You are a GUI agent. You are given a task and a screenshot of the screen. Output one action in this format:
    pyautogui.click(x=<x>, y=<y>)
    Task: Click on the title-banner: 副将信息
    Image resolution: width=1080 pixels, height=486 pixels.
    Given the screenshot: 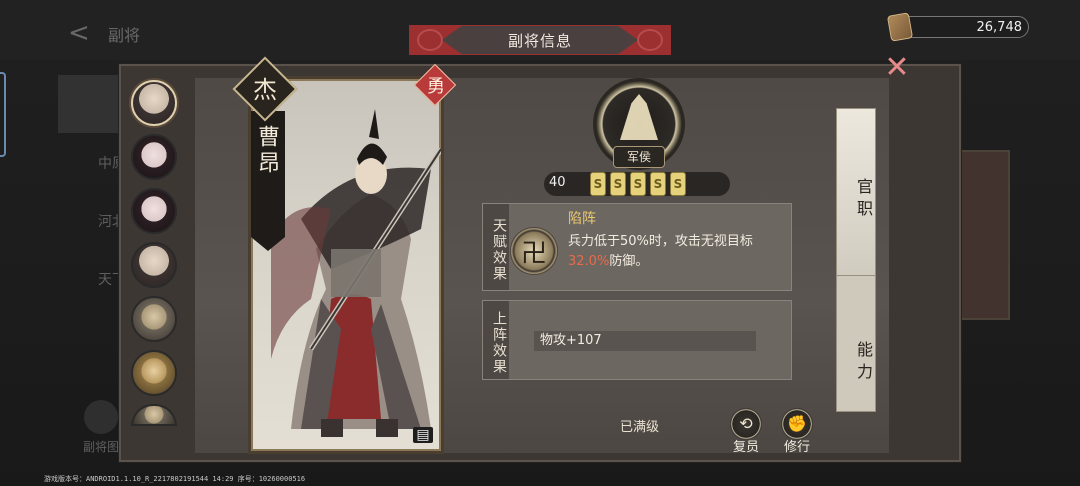 What is the action you would take?
    pyautogui.click(x=540, y=40)
    